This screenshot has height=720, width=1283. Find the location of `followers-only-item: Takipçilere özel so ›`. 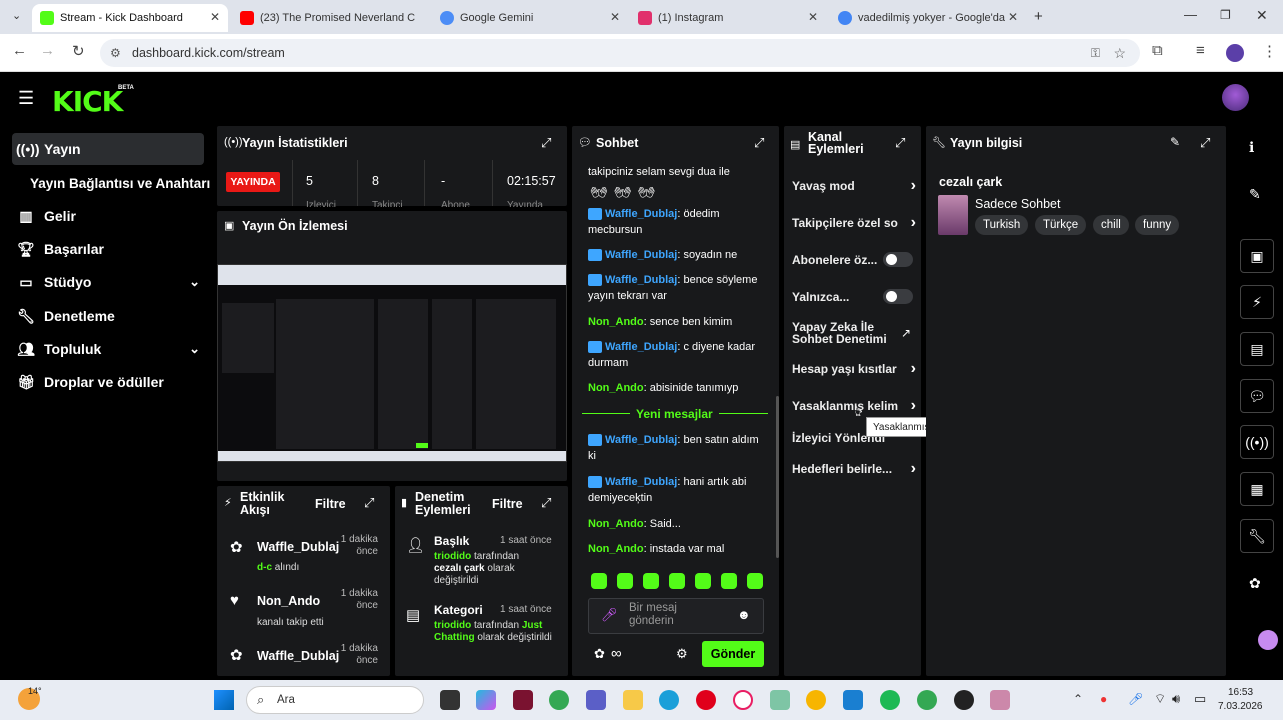

followers-only-item: Takipçilere özel so › is located at coordinates (854, 223).